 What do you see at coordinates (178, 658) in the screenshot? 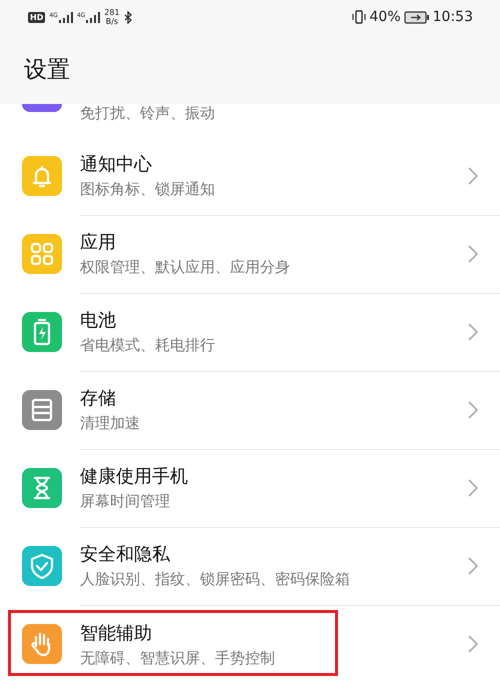
I see `setting-subtitle: 无障碍、智慧识屏、手势控制` at bounding box center [178, 658].